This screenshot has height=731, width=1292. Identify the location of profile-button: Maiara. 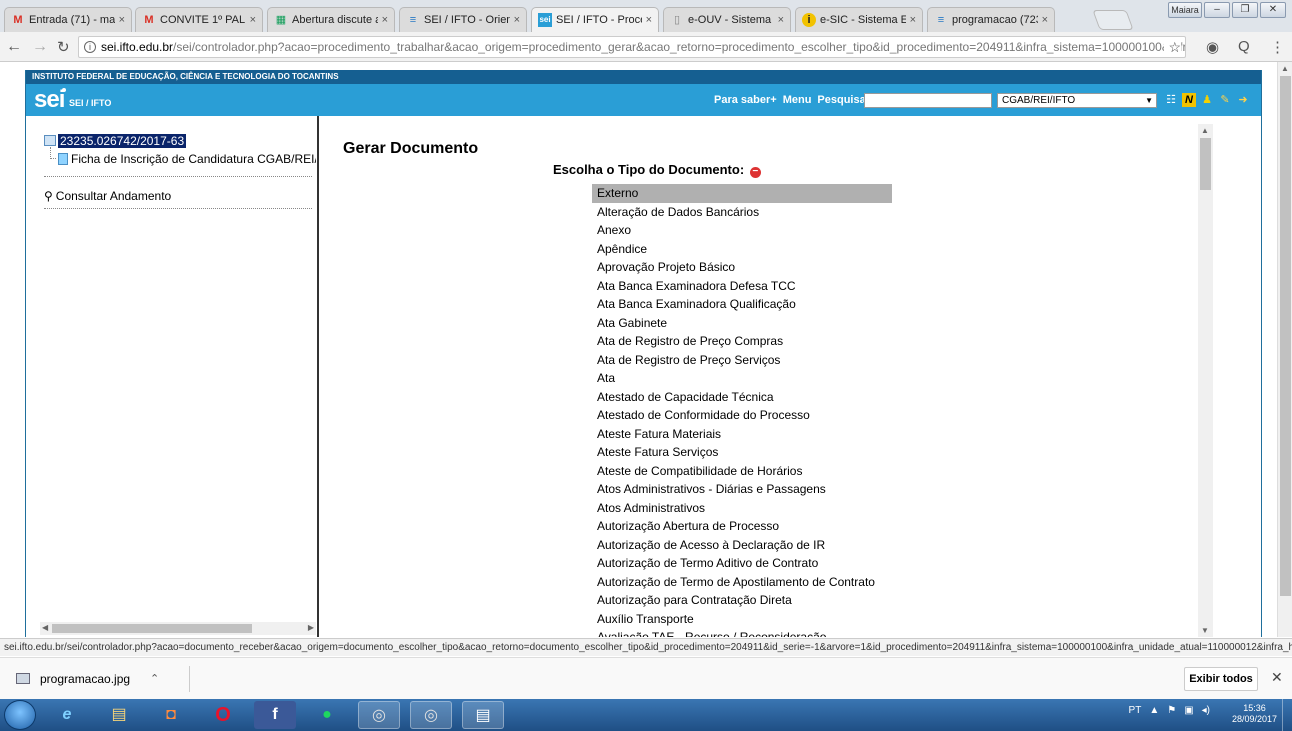
(1185, 10).